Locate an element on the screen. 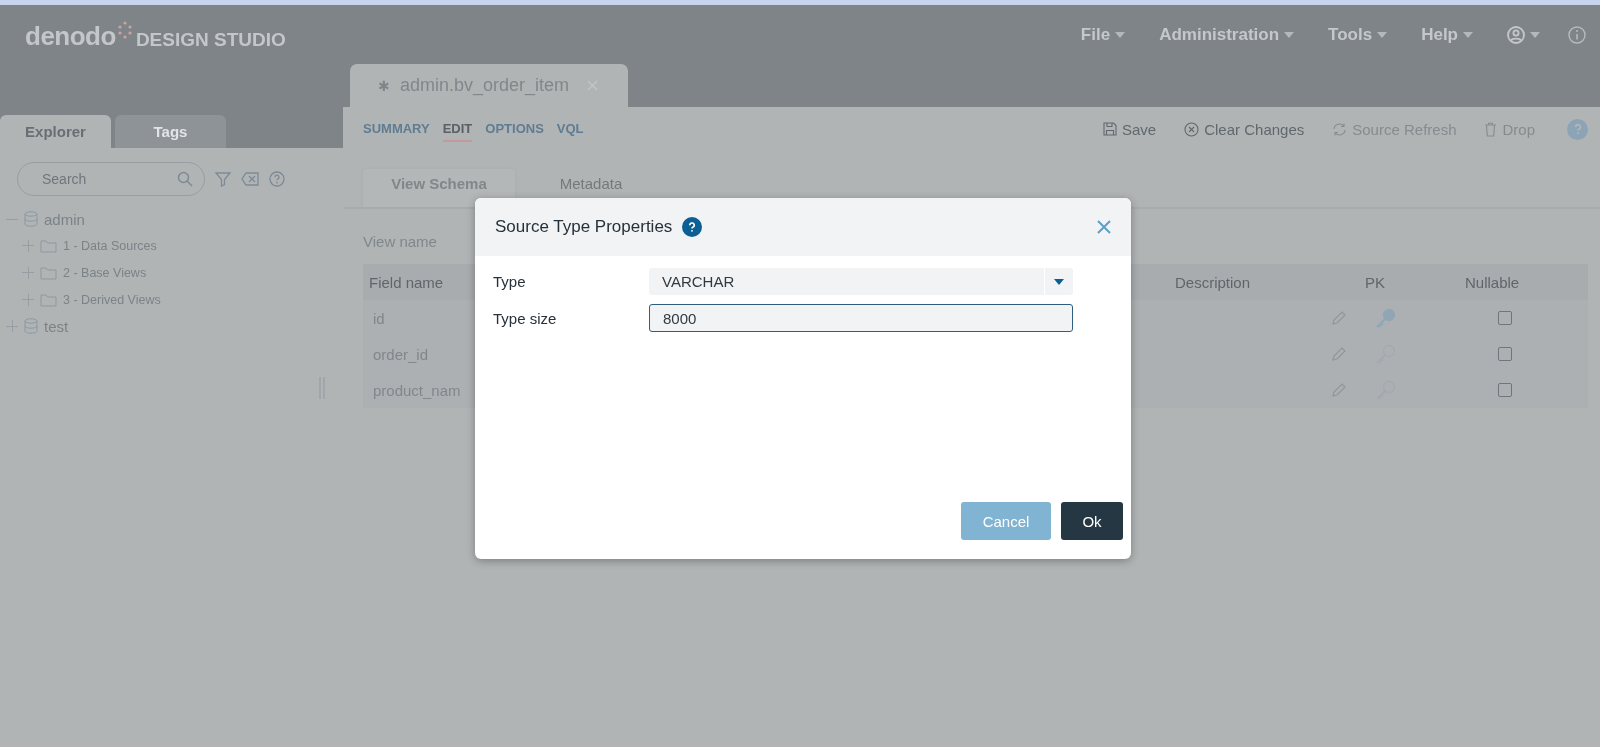 The height and width of the screenshot is (747, 1600). dialog-button: Cancel is located at coordinates (1006, 521).